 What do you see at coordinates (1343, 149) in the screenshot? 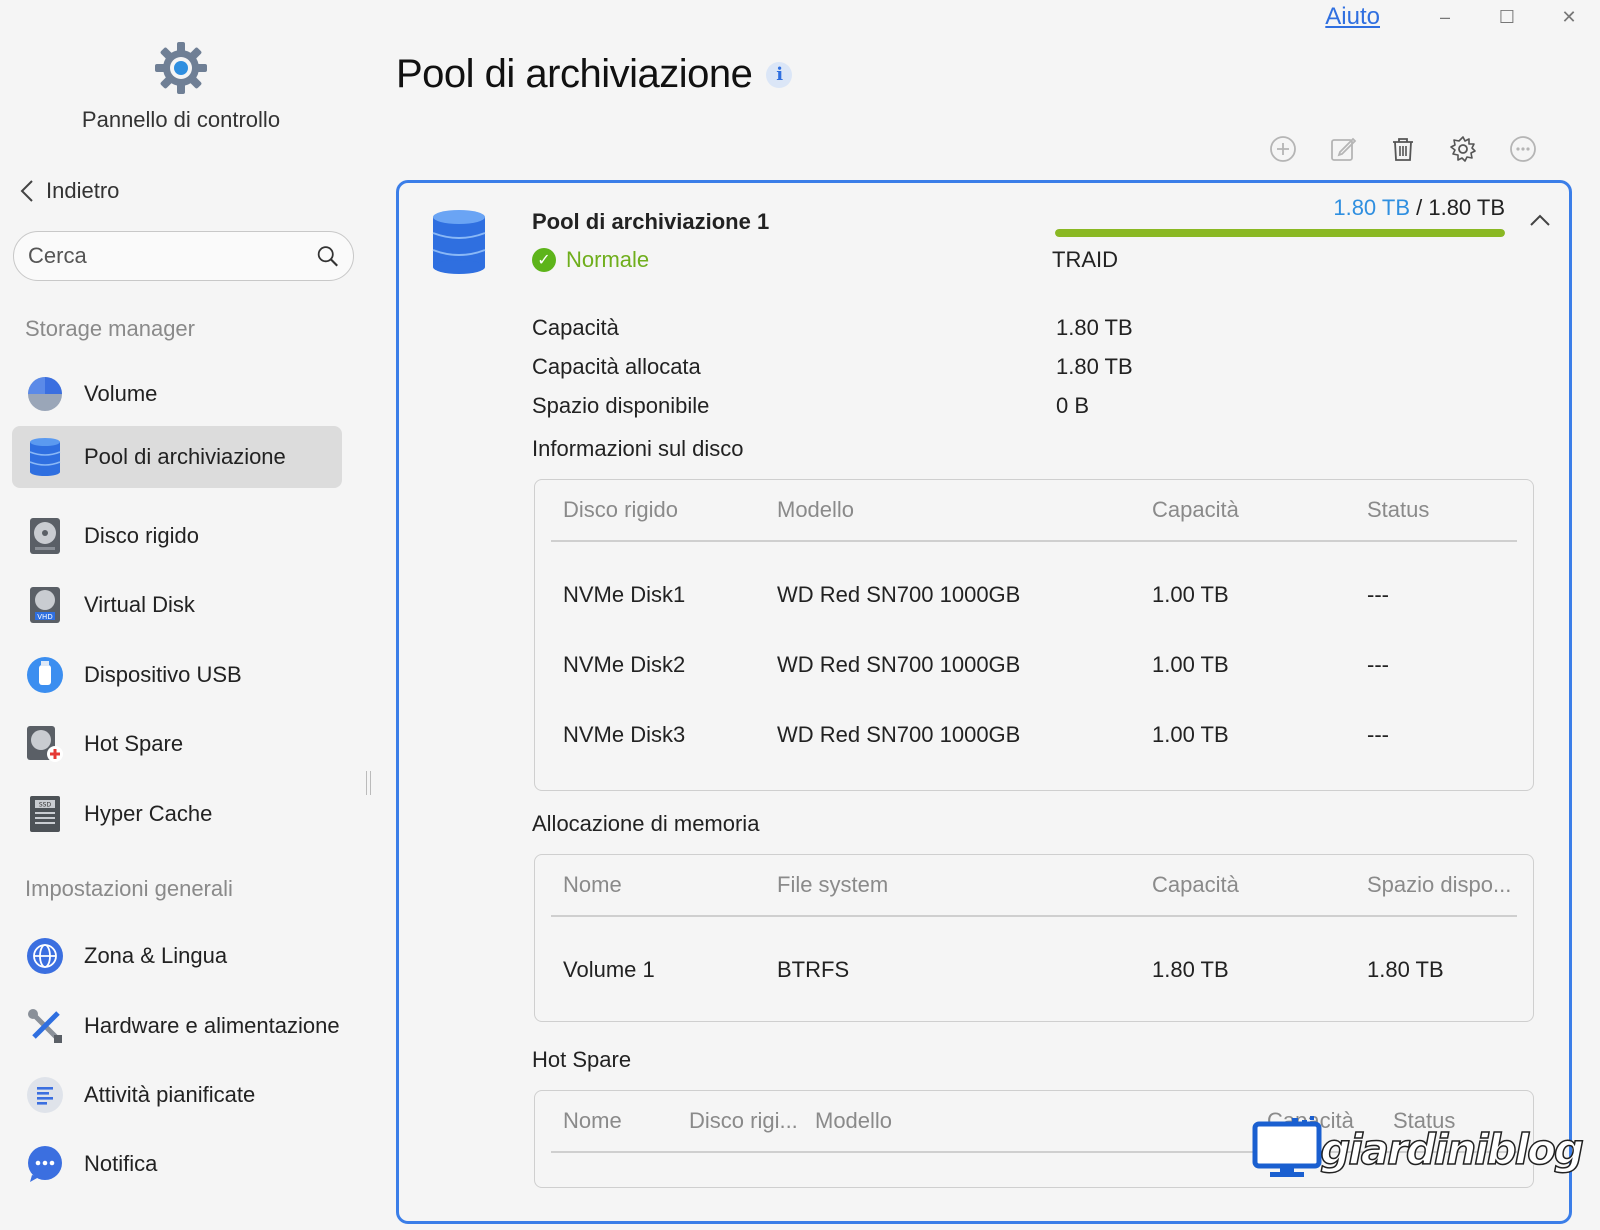
I see `edit-icon` at bounding box center [1343, 149].